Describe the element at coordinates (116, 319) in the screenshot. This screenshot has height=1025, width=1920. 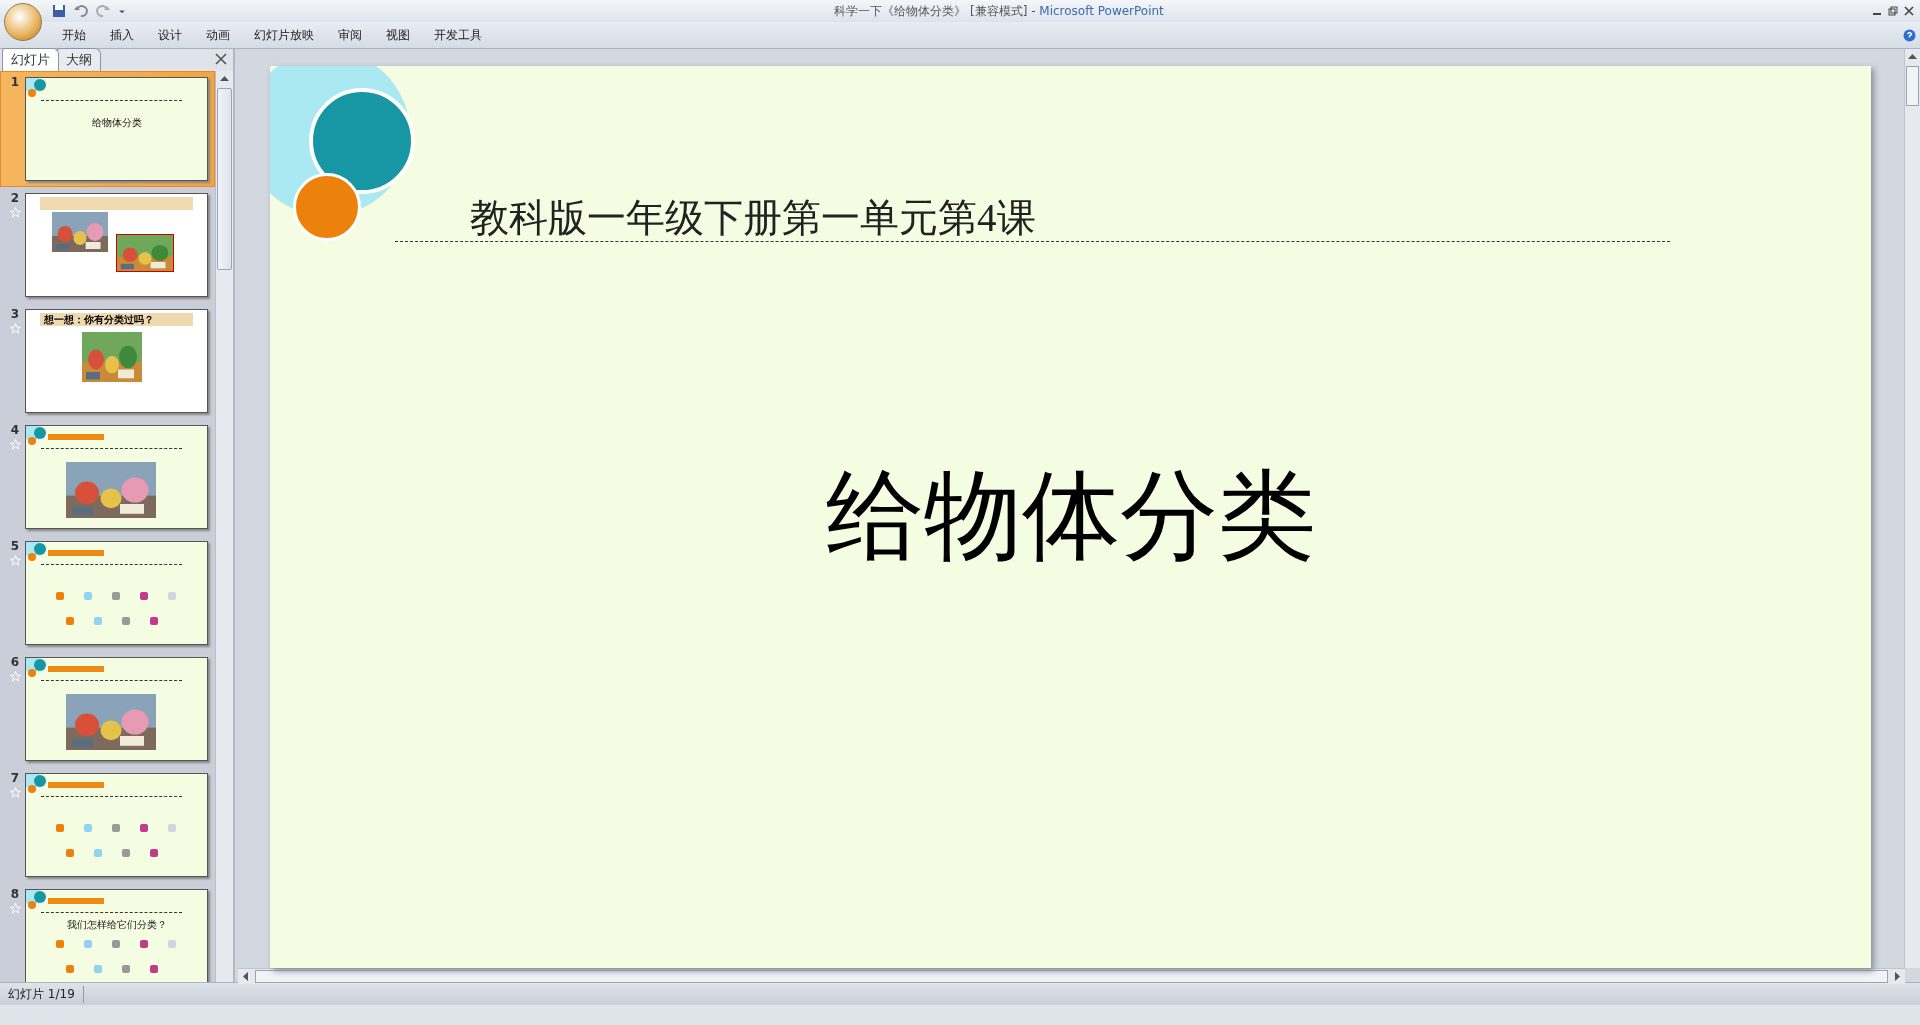
I see `thumbnail-text: 想一想：你有分类过吗？` at that location.